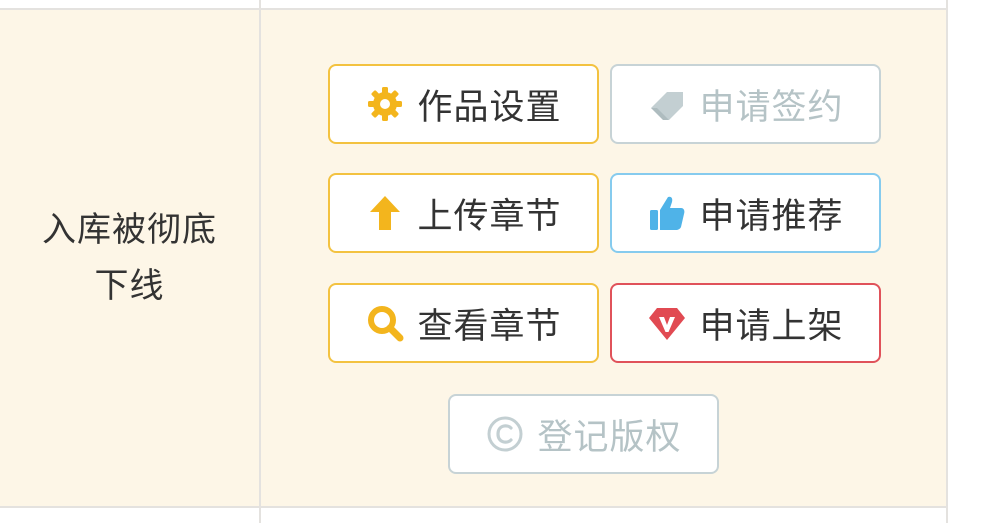 Image resolution: width=1000 pixels, height=523 pixels. What do you see at coordinates (385, 104) in the screenshot?
I see `gear-icon` at bounding box center [385, 104].